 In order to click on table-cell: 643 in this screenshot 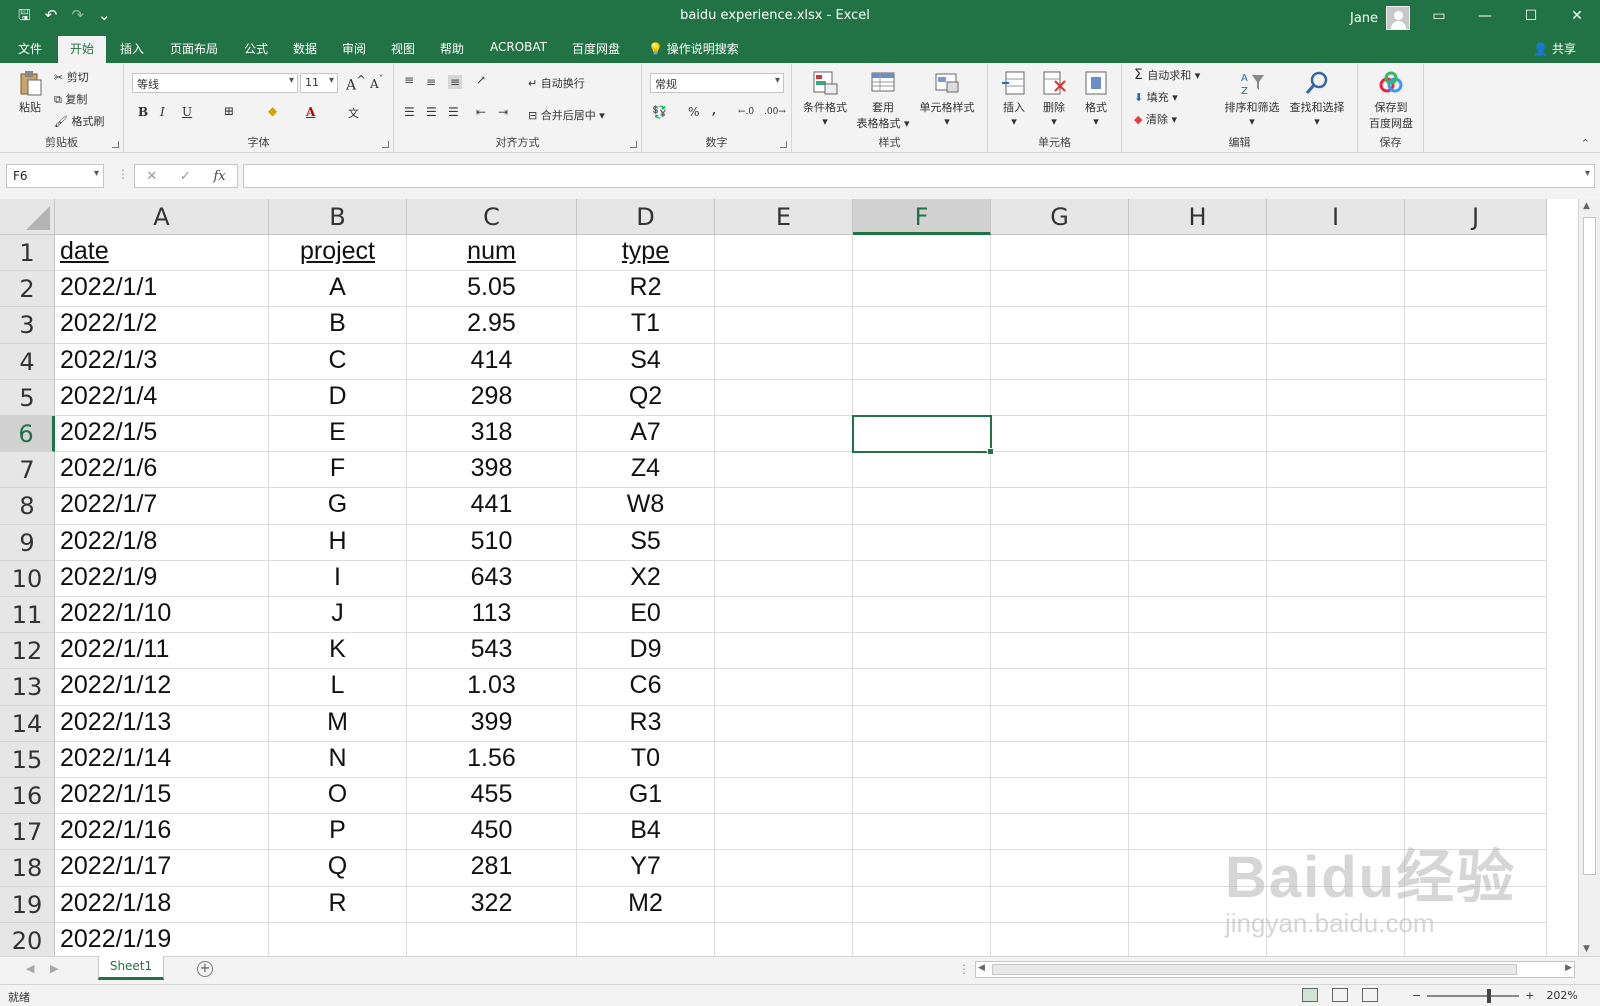, I will do `click(492, 578)`.